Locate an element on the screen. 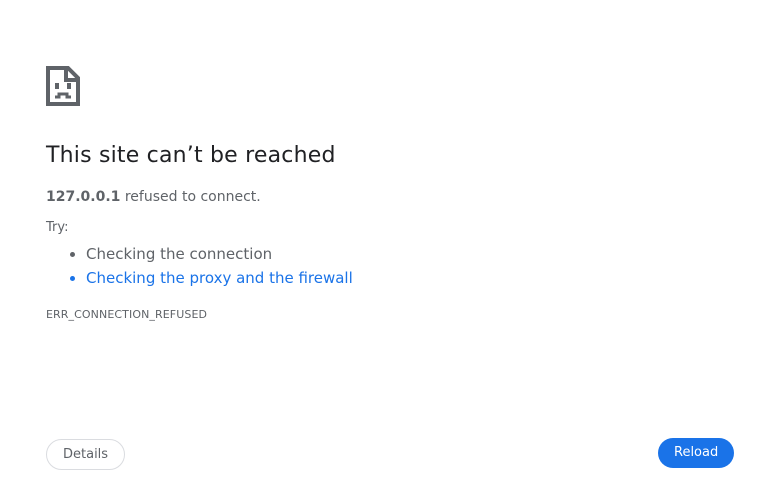  details-button: Details is located at coordinates (86, 454).